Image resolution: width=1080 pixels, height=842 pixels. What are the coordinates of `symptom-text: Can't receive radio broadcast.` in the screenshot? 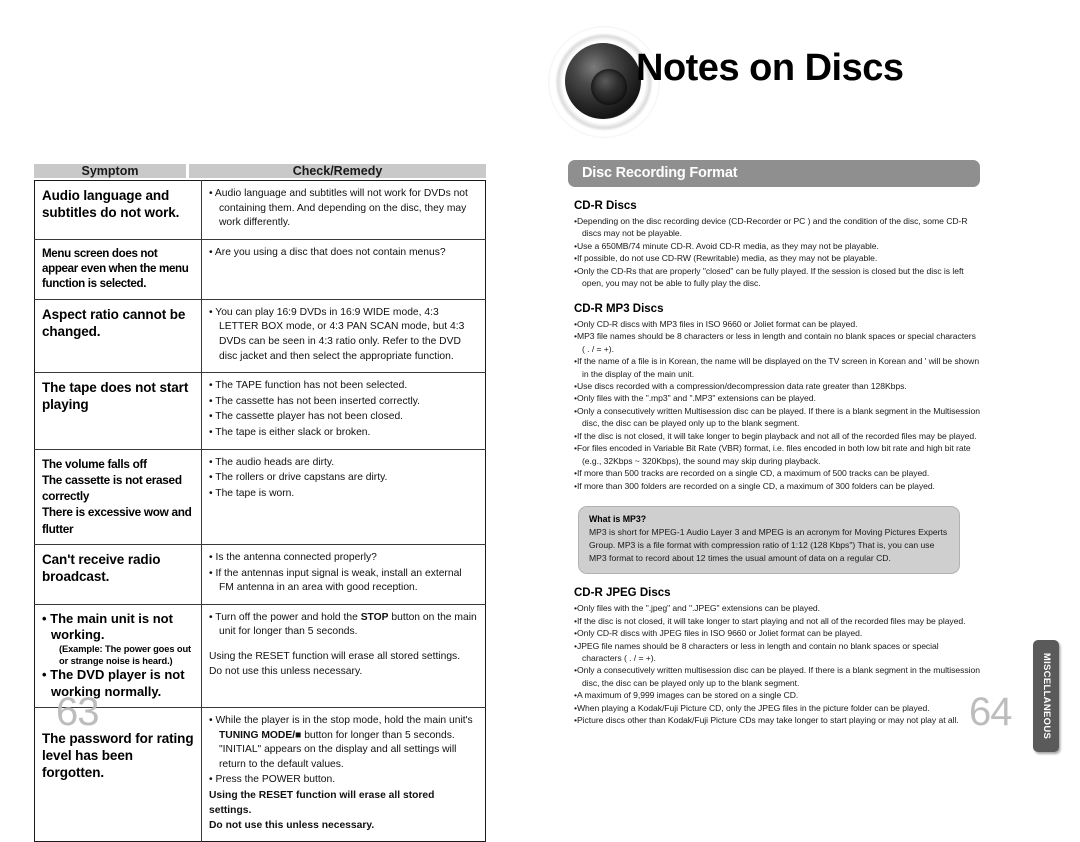 It's located at (101, 568).